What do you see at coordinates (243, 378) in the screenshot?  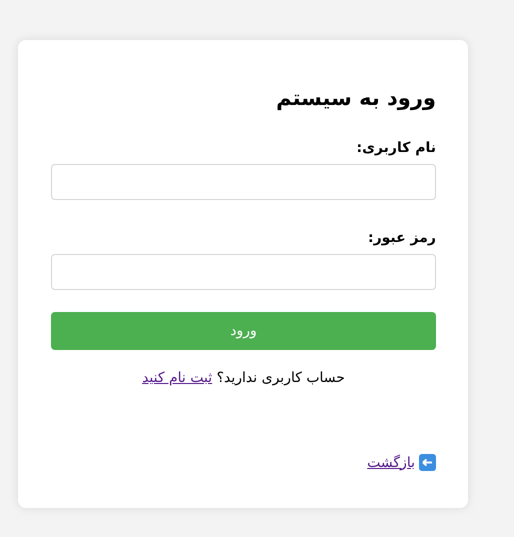 I see `signup-prompt: حساب کاربری ندارید؟ ثبت نام کنید` at bounding box center [243, 378].